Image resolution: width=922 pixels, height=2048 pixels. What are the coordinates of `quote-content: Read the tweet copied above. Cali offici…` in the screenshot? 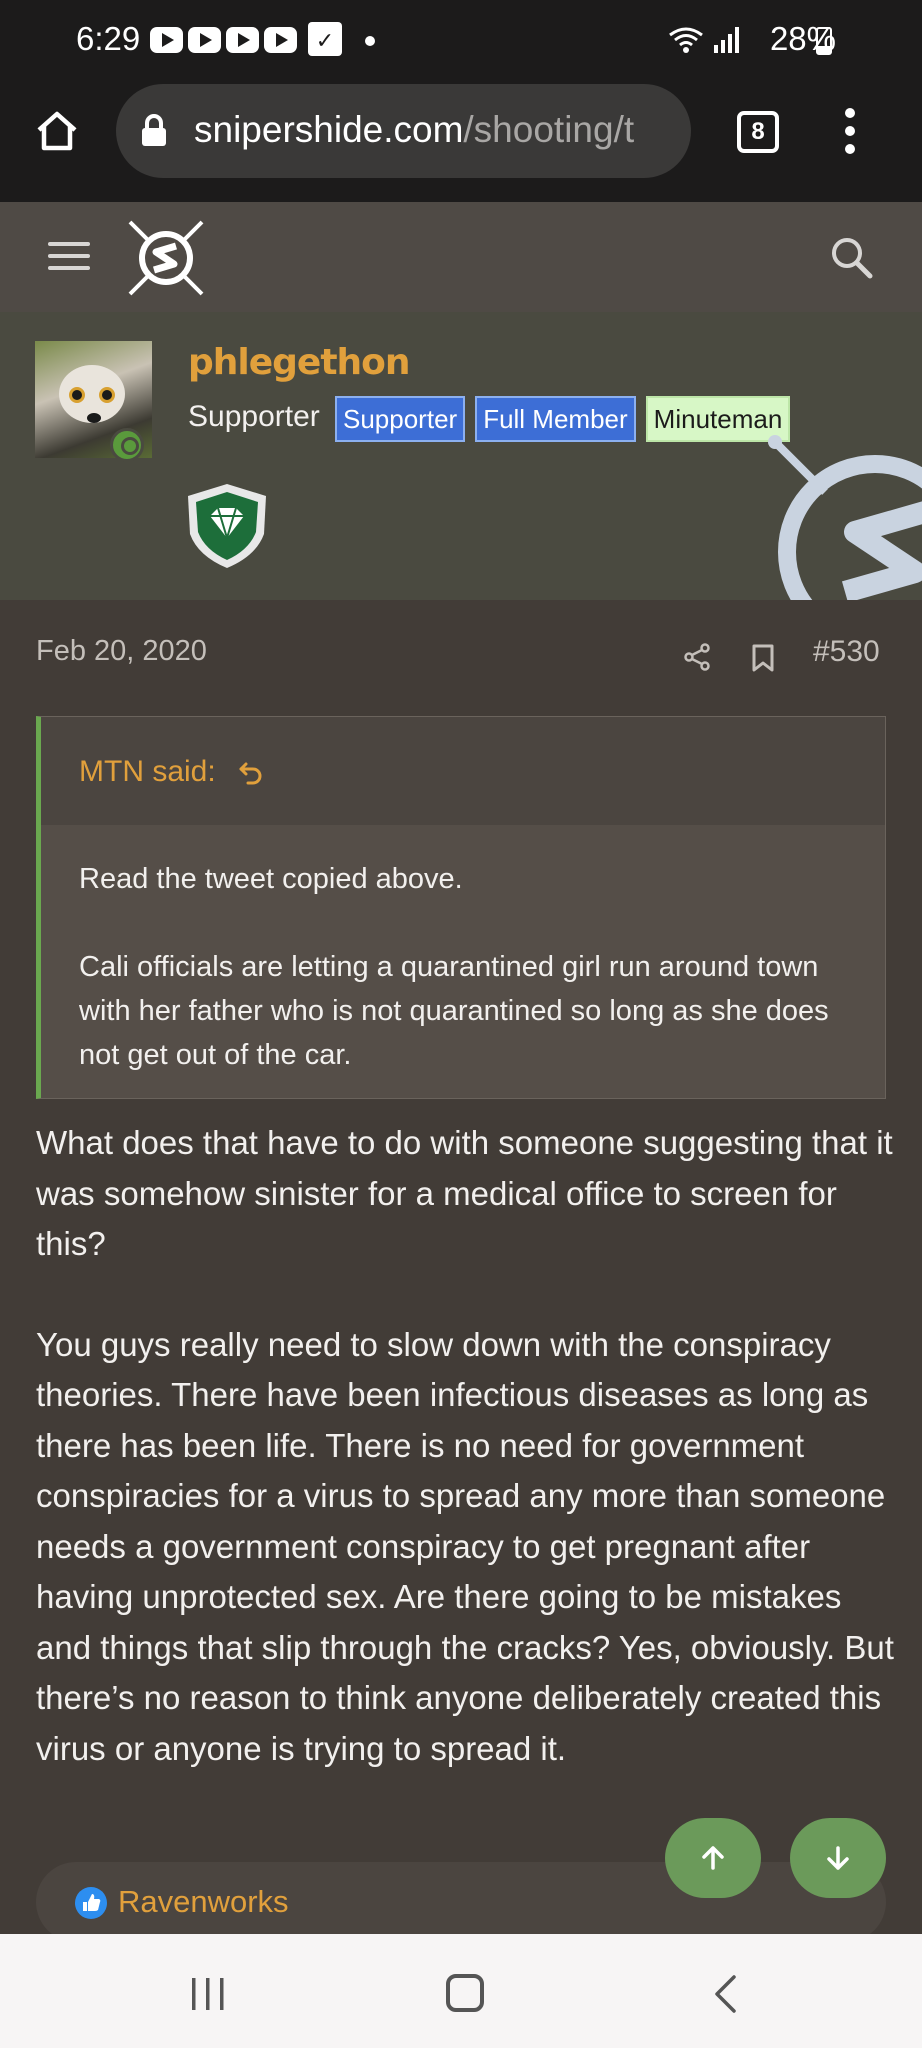 It's located at (463, 961).